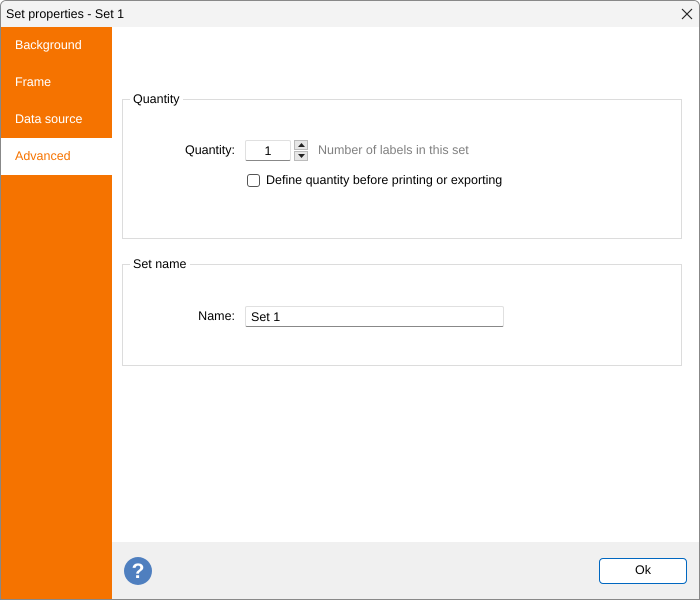 The image size is (700, 600). I want to click on quantity-field: 1, so click(268, 150).